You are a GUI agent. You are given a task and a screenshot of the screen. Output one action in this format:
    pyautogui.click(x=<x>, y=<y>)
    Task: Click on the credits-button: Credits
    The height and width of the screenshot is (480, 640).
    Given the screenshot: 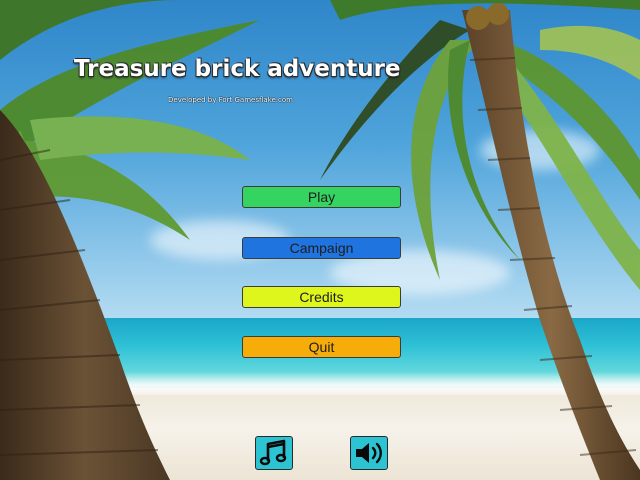 What is the action you would take?
    pyautogui.click(x=321, y=297)
    